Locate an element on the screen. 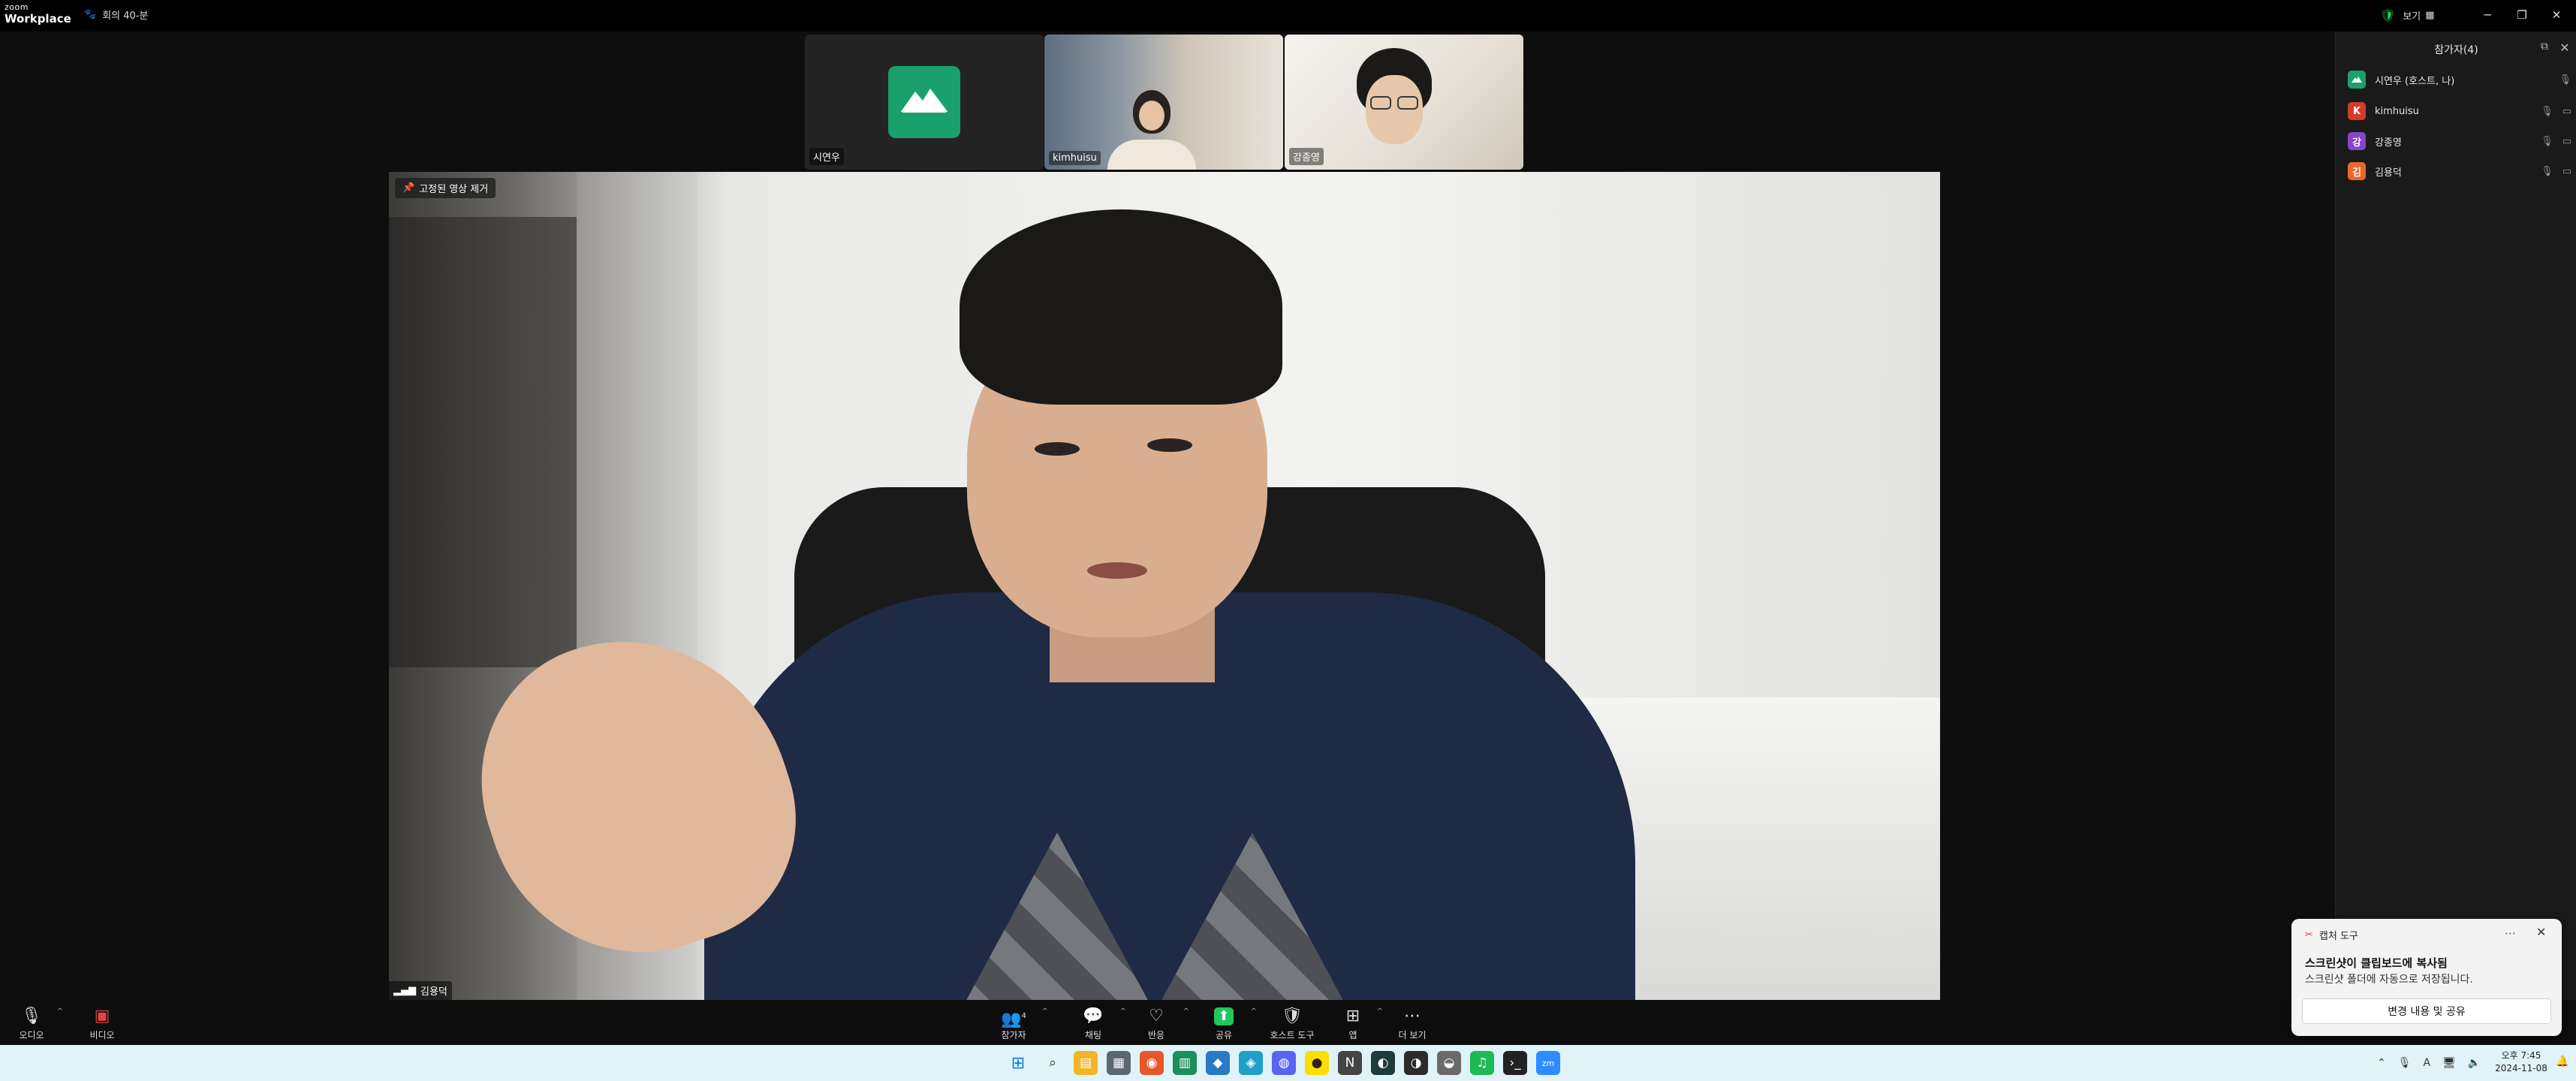 The height and width of the screenshot is (1081, 2576). close-icon: ✕ is located at coordinates (2541, 932).